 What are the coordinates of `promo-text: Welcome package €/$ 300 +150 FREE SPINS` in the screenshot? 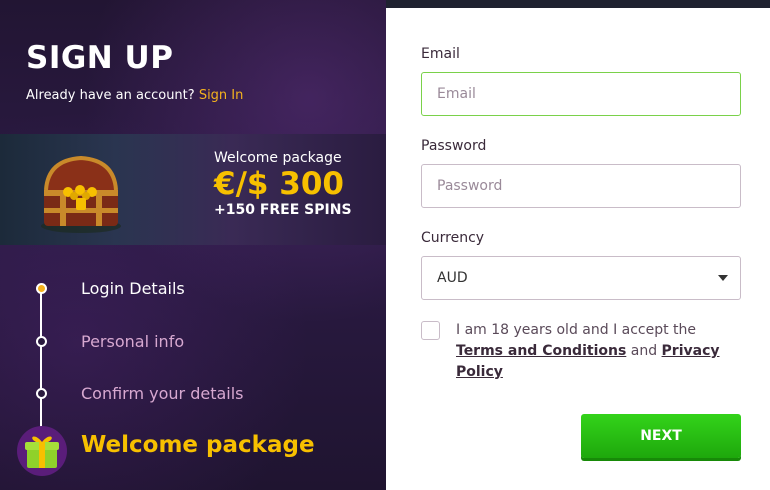 It's located at (283, 184).